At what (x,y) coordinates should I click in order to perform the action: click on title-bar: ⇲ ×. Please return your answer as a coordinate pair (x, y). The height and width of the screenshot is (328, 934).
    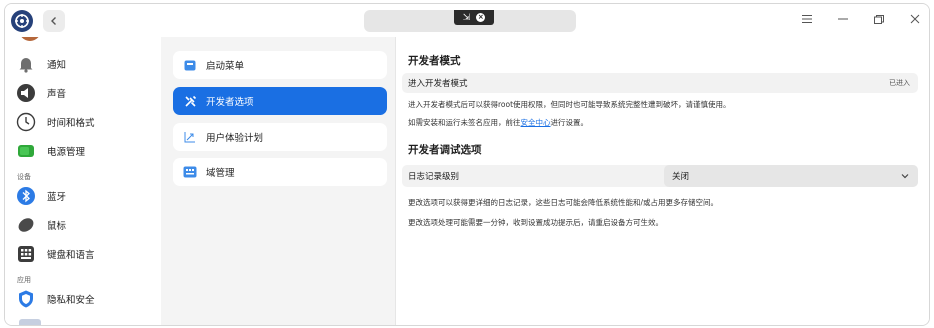
    Looking at the image, I should click on (467, 20).